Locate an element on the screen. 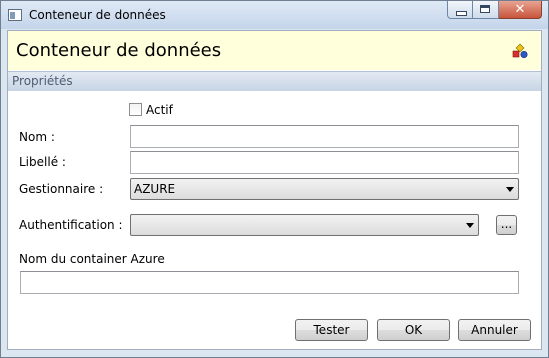 The height and width of the screenshot is (358, 549). properties-section-label: Propriétés is located at coordinates (42, 81).